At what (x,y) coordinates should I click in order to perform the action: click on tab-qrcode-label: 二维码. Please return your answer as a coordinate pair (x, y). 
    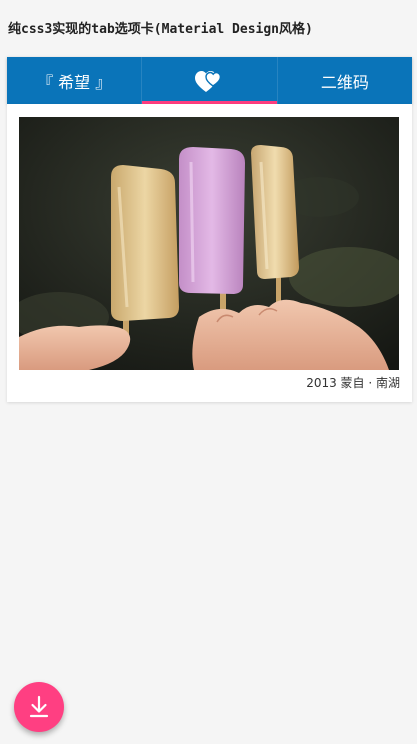
    Looking at the image, I should click on (344, 82).